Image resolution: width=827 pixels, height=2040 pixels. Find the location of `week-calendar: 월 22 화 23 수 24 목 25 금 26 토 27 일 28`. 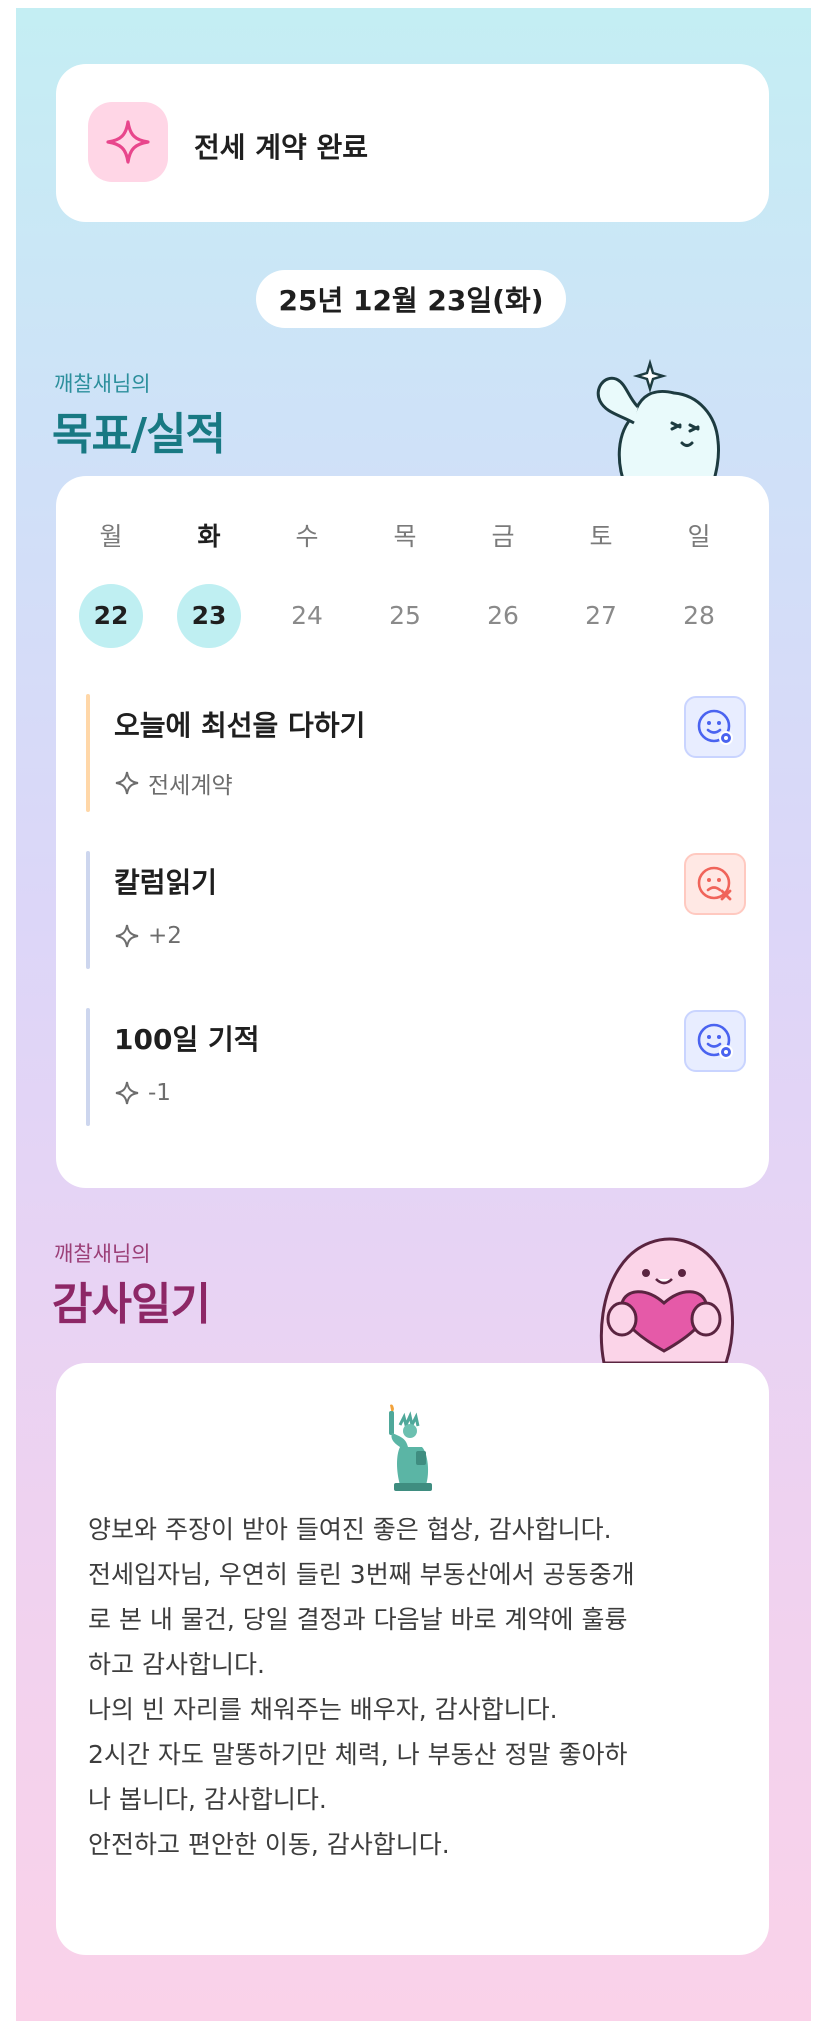

week-calendar: 월 22 화 23 수 24 목 25 금 26 토 27 일 28 is located at coordinates (423, 585).